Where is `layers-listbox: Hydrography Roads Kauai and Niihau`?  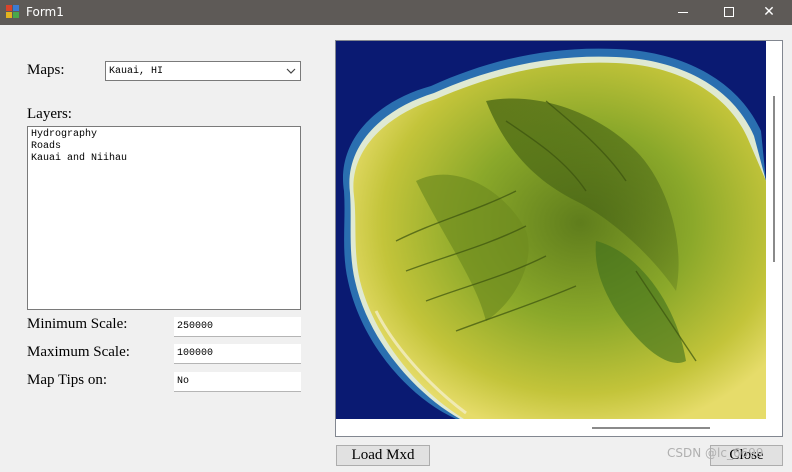 layers-listbox: Hydrography Roads Kauai and Niihau is located at coordinates (164, 218).